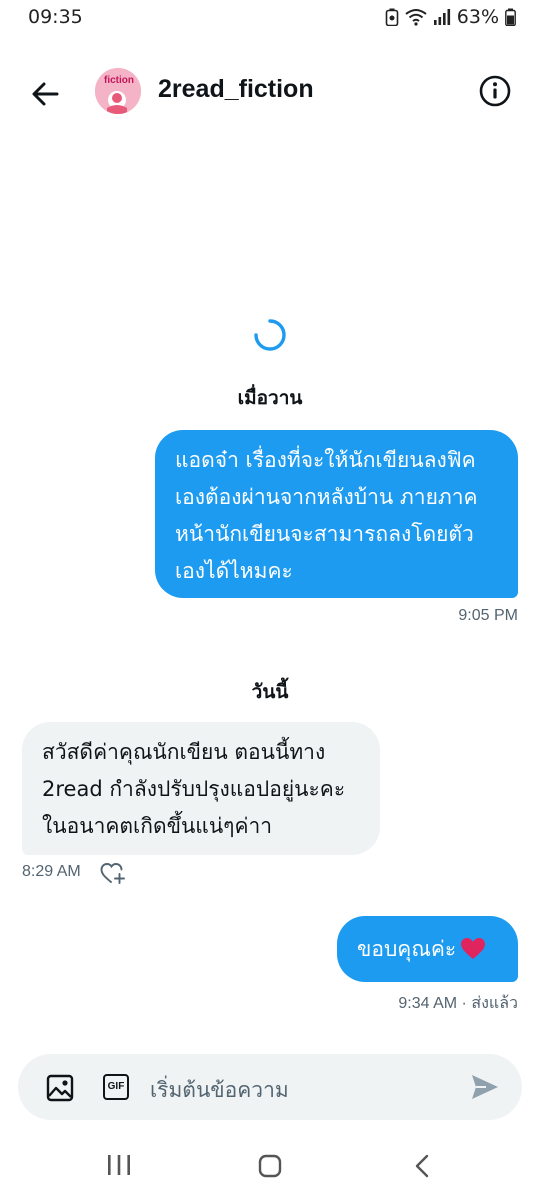  What do you see at coordinates (416, 17) in the screenshot?
I see `wifi-icon` at bounding box center [416, 17].